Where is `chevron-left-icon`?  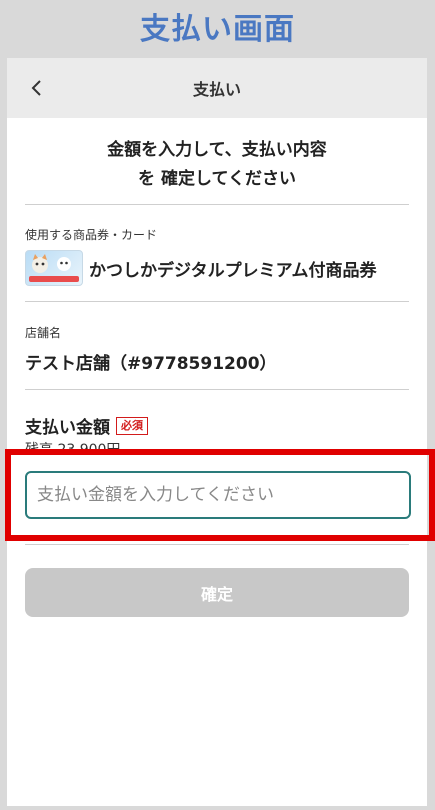
chevron-left-icon is located at coordinates (36, 88).